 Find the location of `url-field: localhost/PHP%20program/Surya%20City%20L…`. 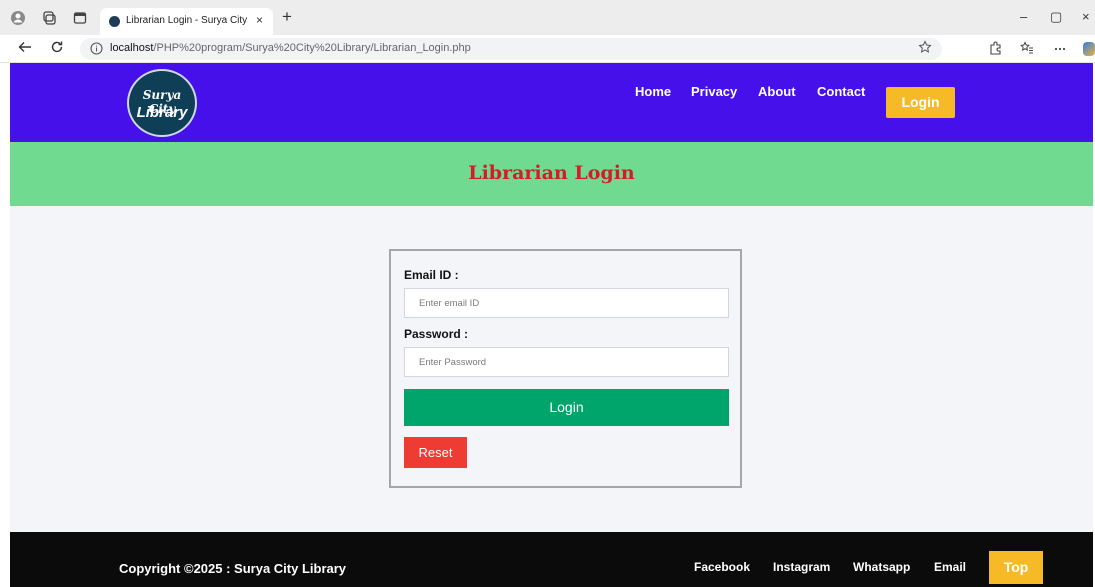

url-field: localhost/PHP%20program/Surya%20City%20L… is located at coordinates (511, 49).